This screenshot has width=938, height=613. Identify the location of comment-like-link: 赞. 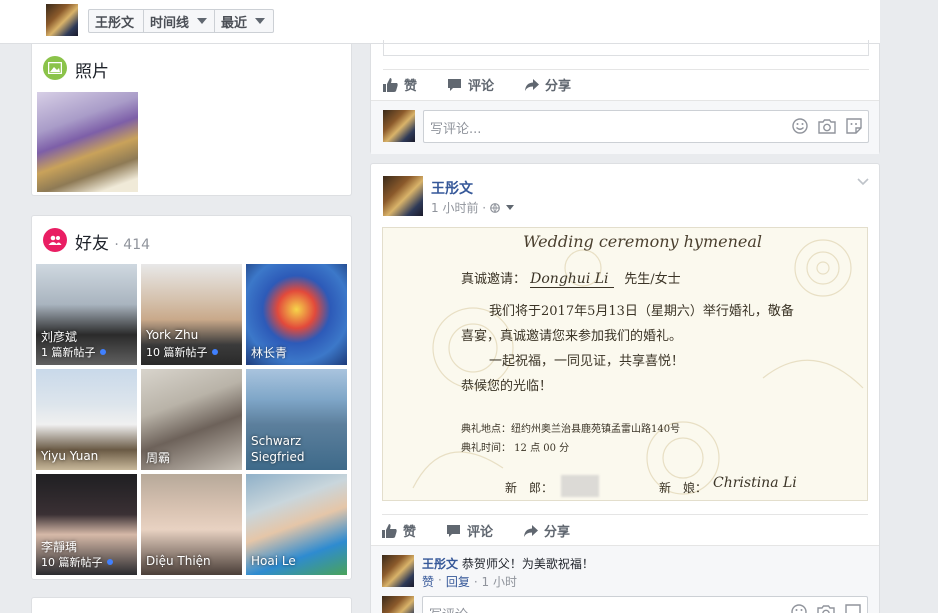
(428, 581).